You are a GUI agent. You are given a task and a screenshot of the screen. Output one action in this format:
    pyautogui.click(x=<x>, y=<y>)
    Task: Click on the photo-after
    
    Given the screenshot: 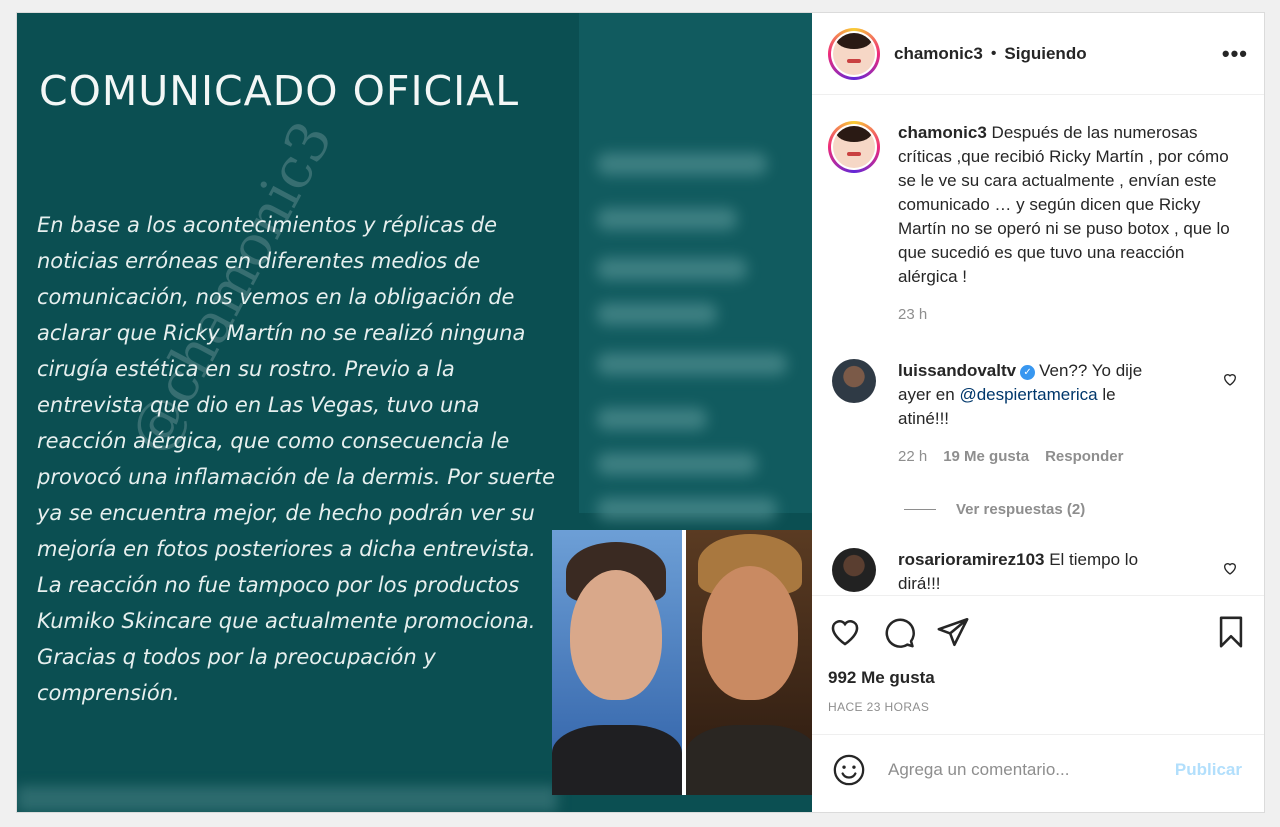 What is the action you would take?
    pyautogui.click(x=749, y=662)
    